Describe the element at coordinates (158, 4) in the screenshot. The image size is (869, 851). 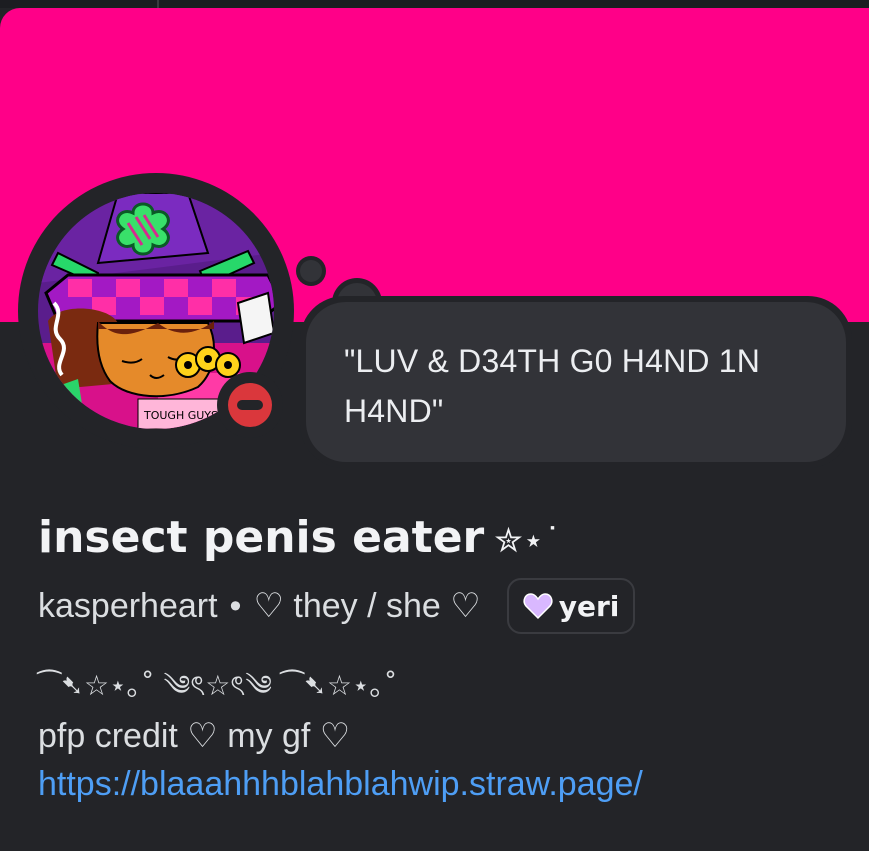
I see `panel-divider` at that location.